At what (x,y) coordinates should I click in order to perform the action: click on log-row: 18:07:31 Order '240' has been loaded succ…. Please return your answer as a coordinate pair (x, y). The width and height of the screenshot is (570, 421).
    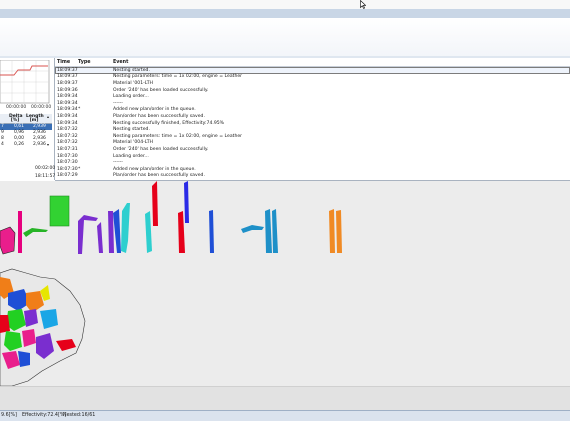
    Looking at the image, I should click on (312, 149).